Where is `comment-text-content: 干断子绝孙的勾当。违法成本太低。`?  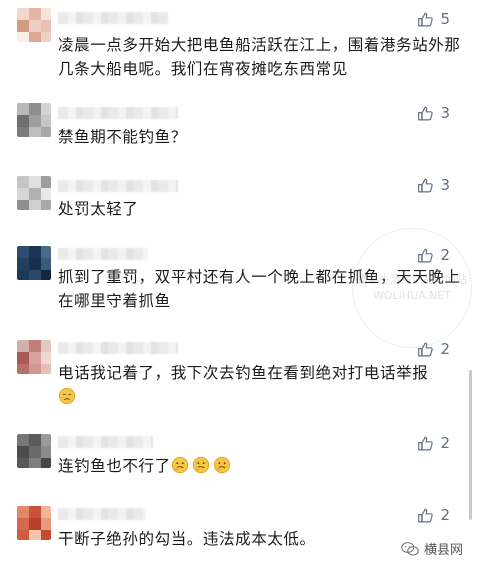
comment-text-content: 干断子绝孙的勾当。违法成本太低。 is located at coordinates (187, 539).